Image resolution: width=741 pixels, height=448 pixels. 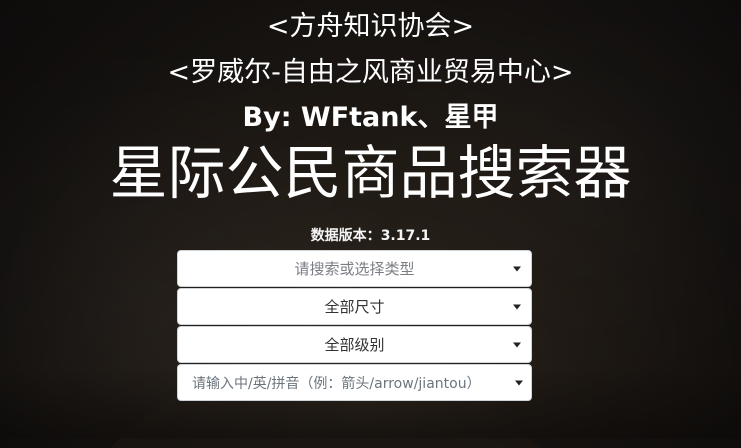 I want to click on type-select-placeholder: 请搜索或选择类型, so click(x=354, y=269).